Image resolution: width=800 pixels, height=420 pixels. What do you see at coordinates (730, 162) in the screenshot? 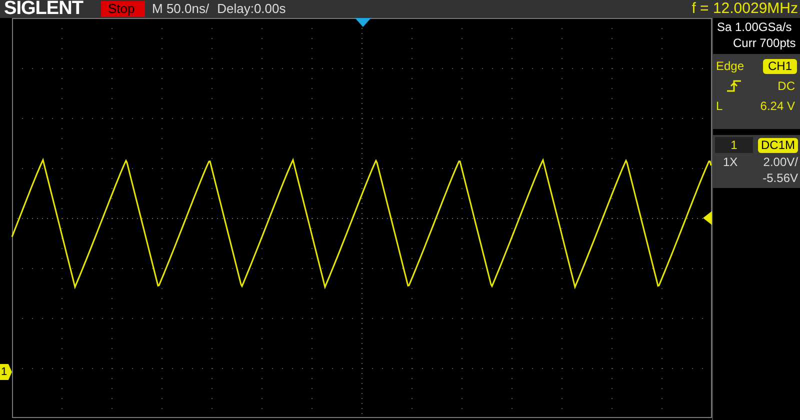
I see `probe-ratio-label: 1X` at bounding box center [730, 162].